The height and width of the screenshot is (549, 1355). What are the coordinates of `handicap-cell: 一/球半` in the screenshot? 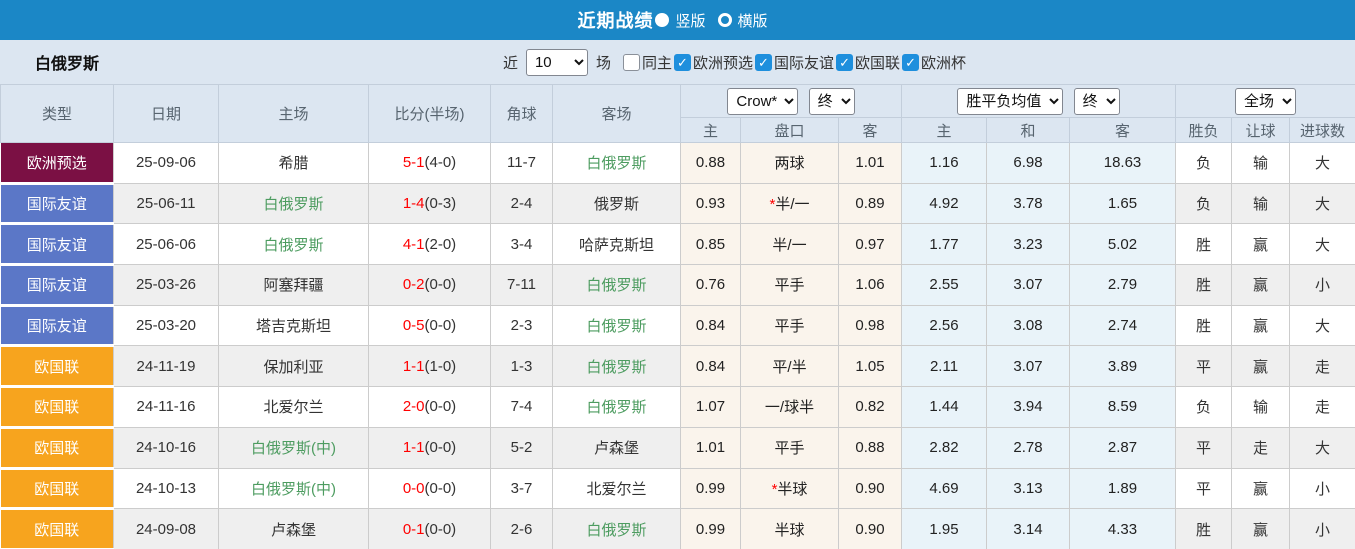 It's located at (789, 407).